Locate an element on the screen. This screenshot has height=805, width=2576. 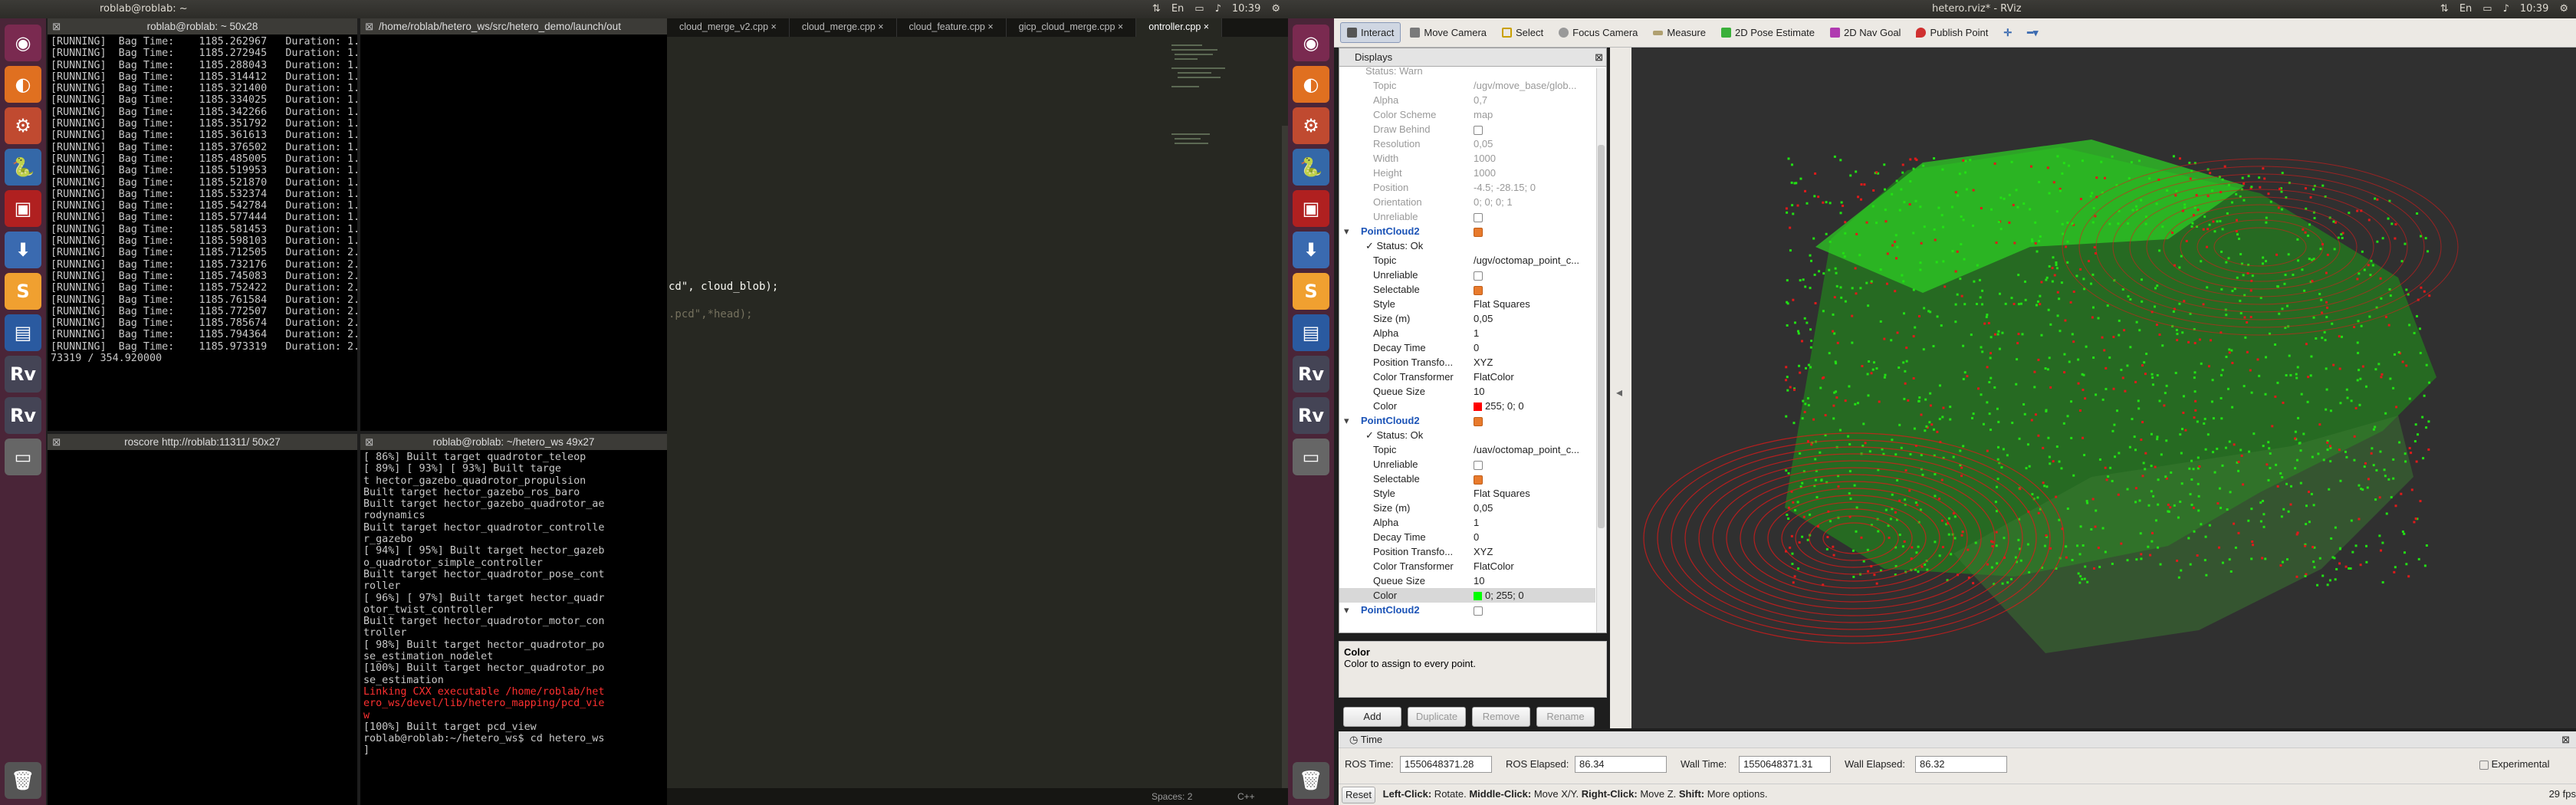
wall-elapsed-field: 86.32 is located at coordinates (1961, 764).